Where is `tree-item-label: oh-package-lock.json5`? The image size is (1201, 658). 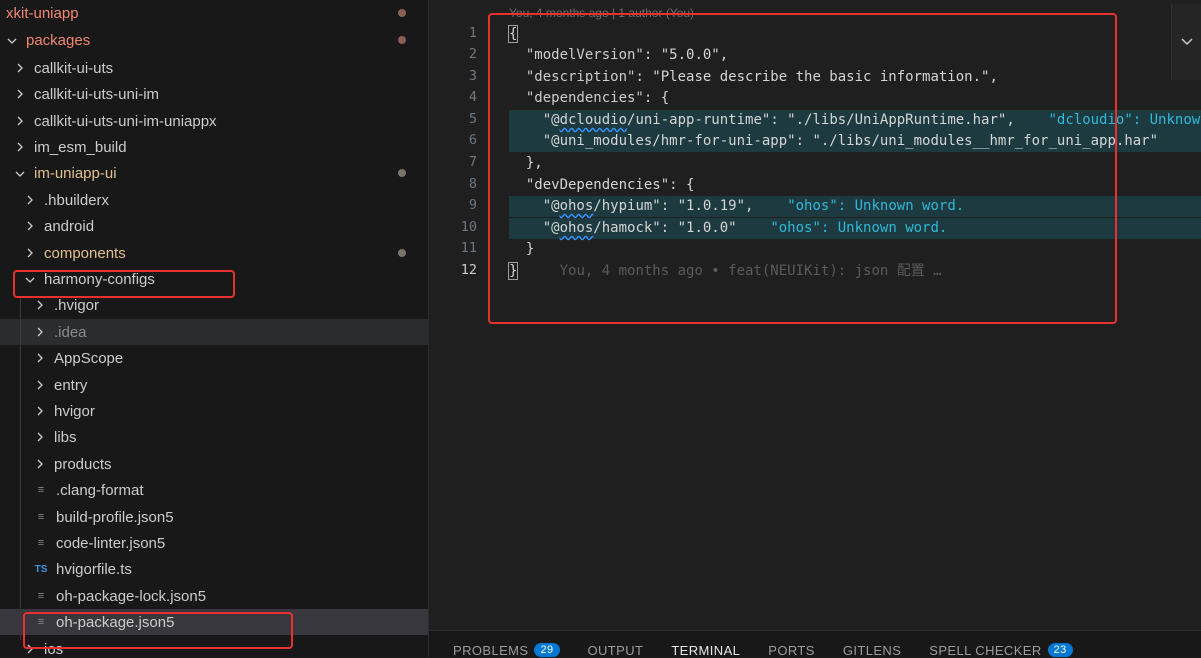
tree-item-label: oh-package-lock.json5 is located at coordinates (131, 596).